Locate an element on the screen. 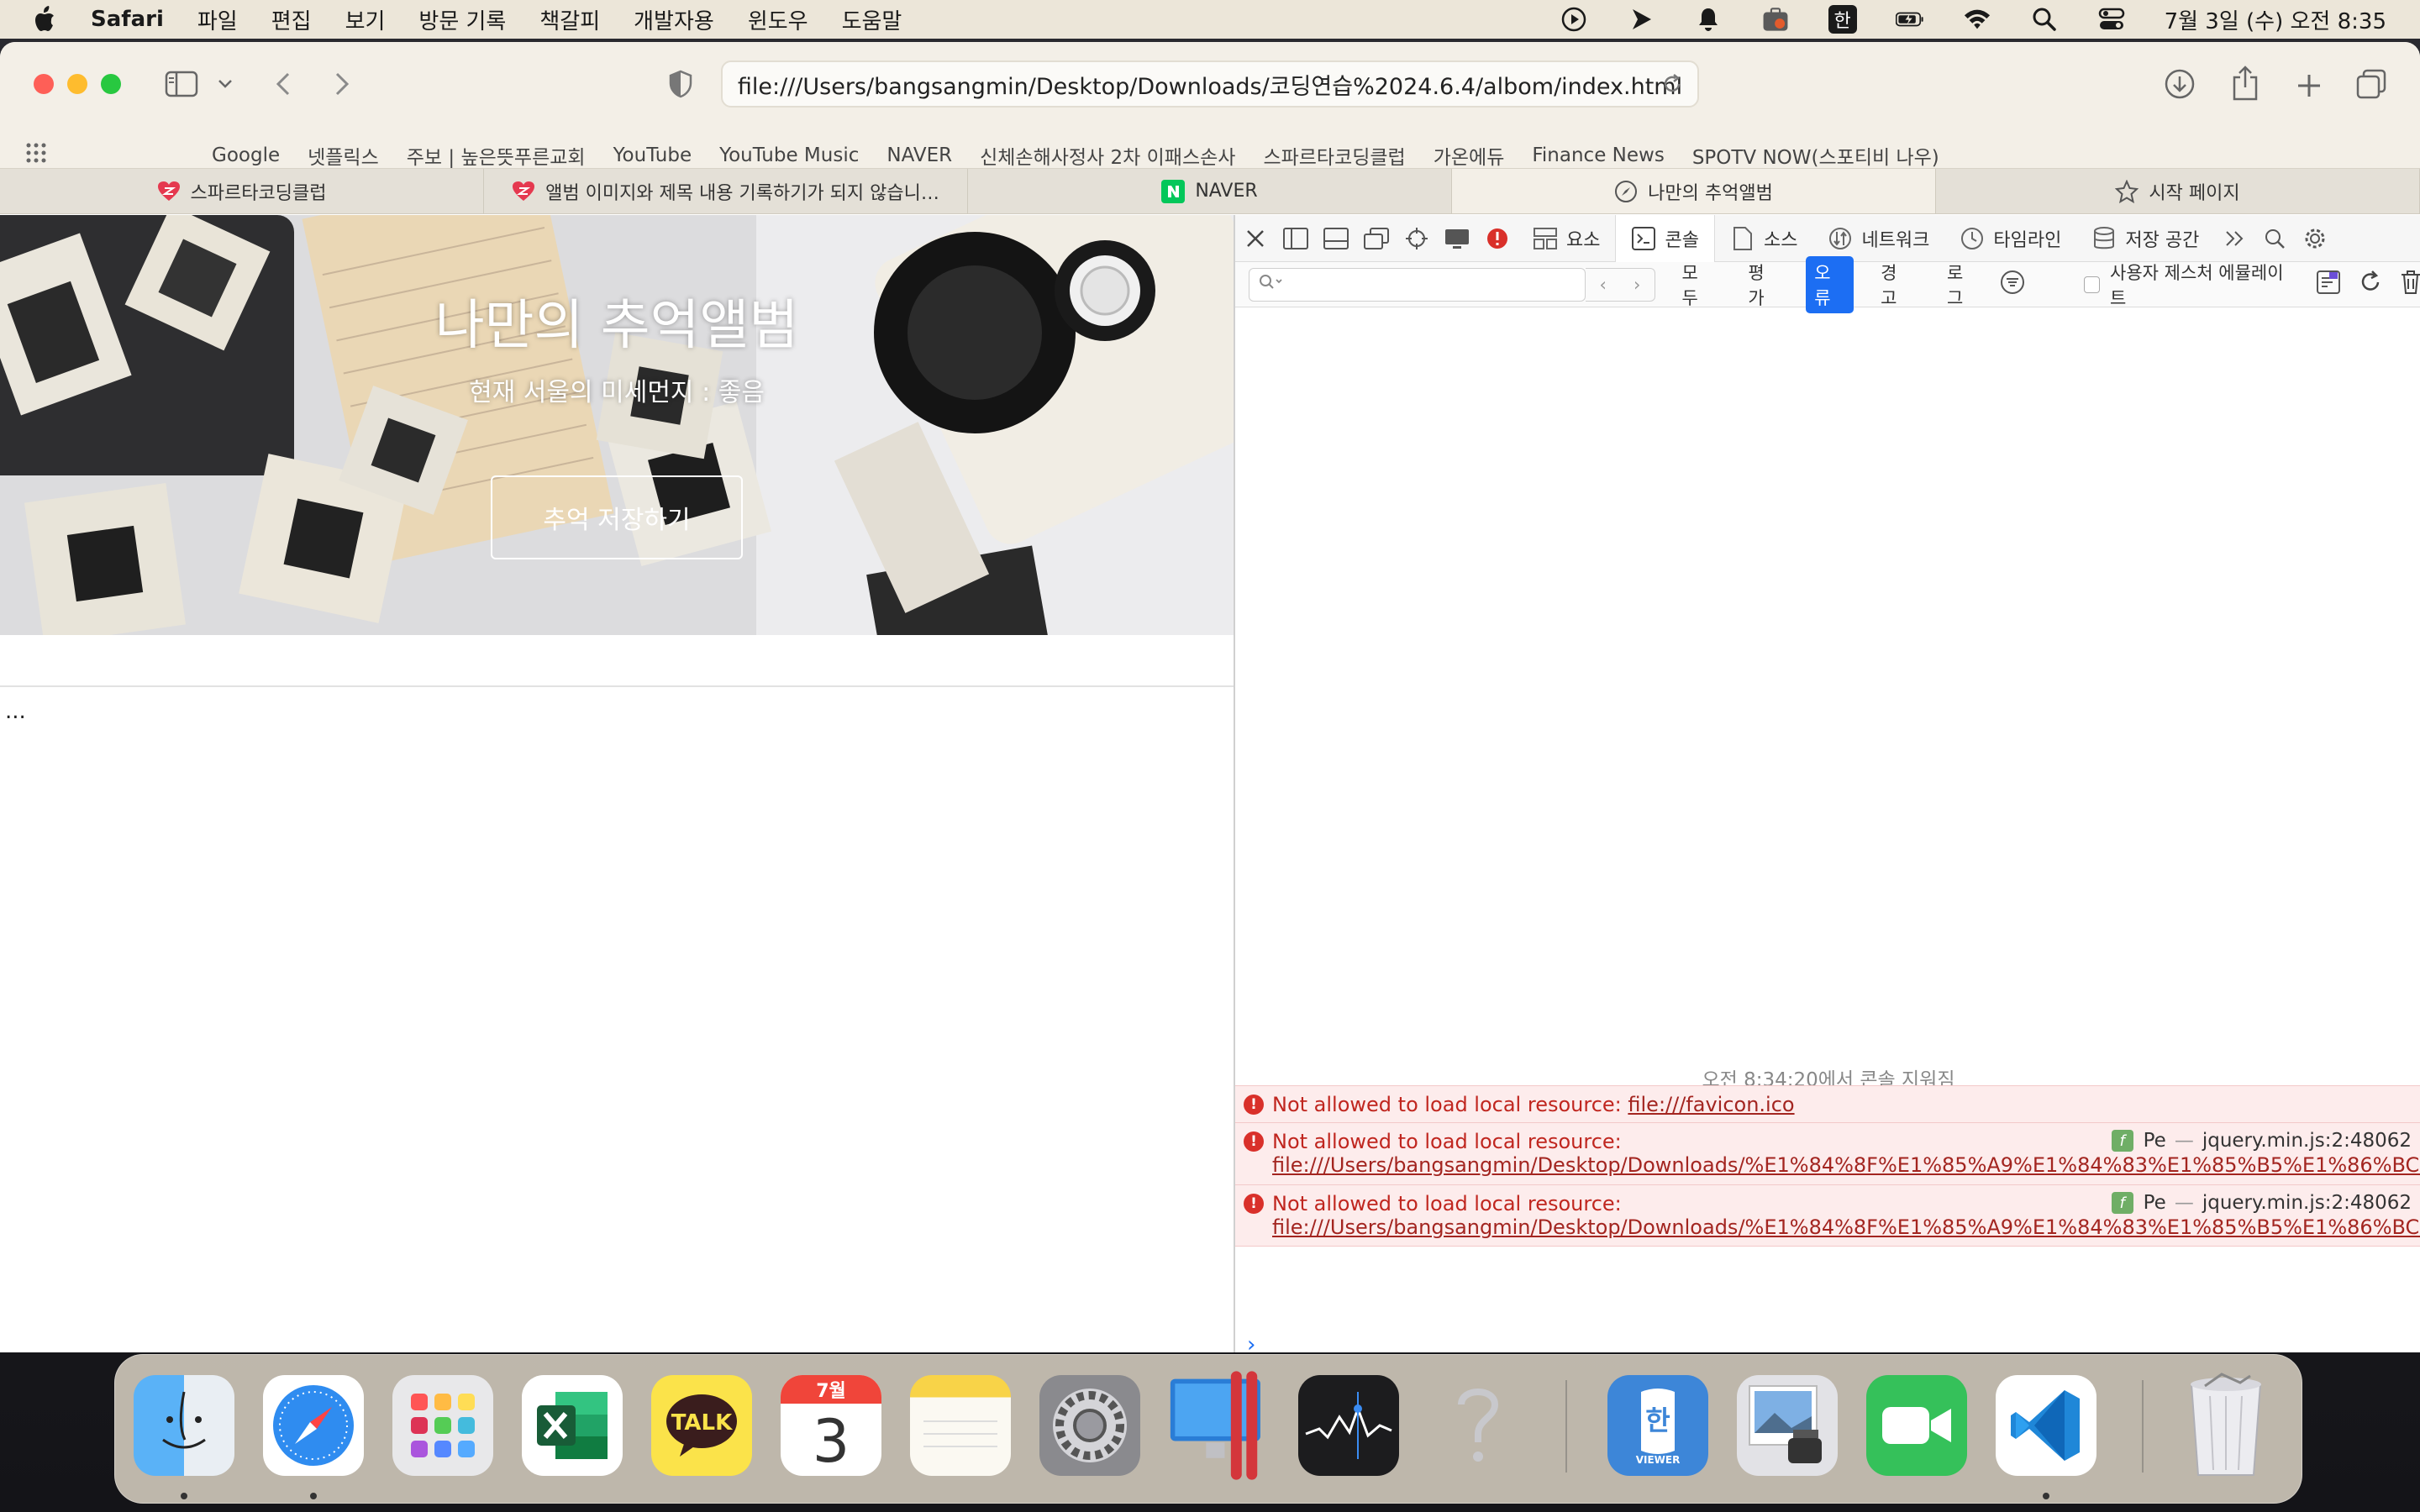  favorite-item: YouTube Music is located at coordinates (789, 155).